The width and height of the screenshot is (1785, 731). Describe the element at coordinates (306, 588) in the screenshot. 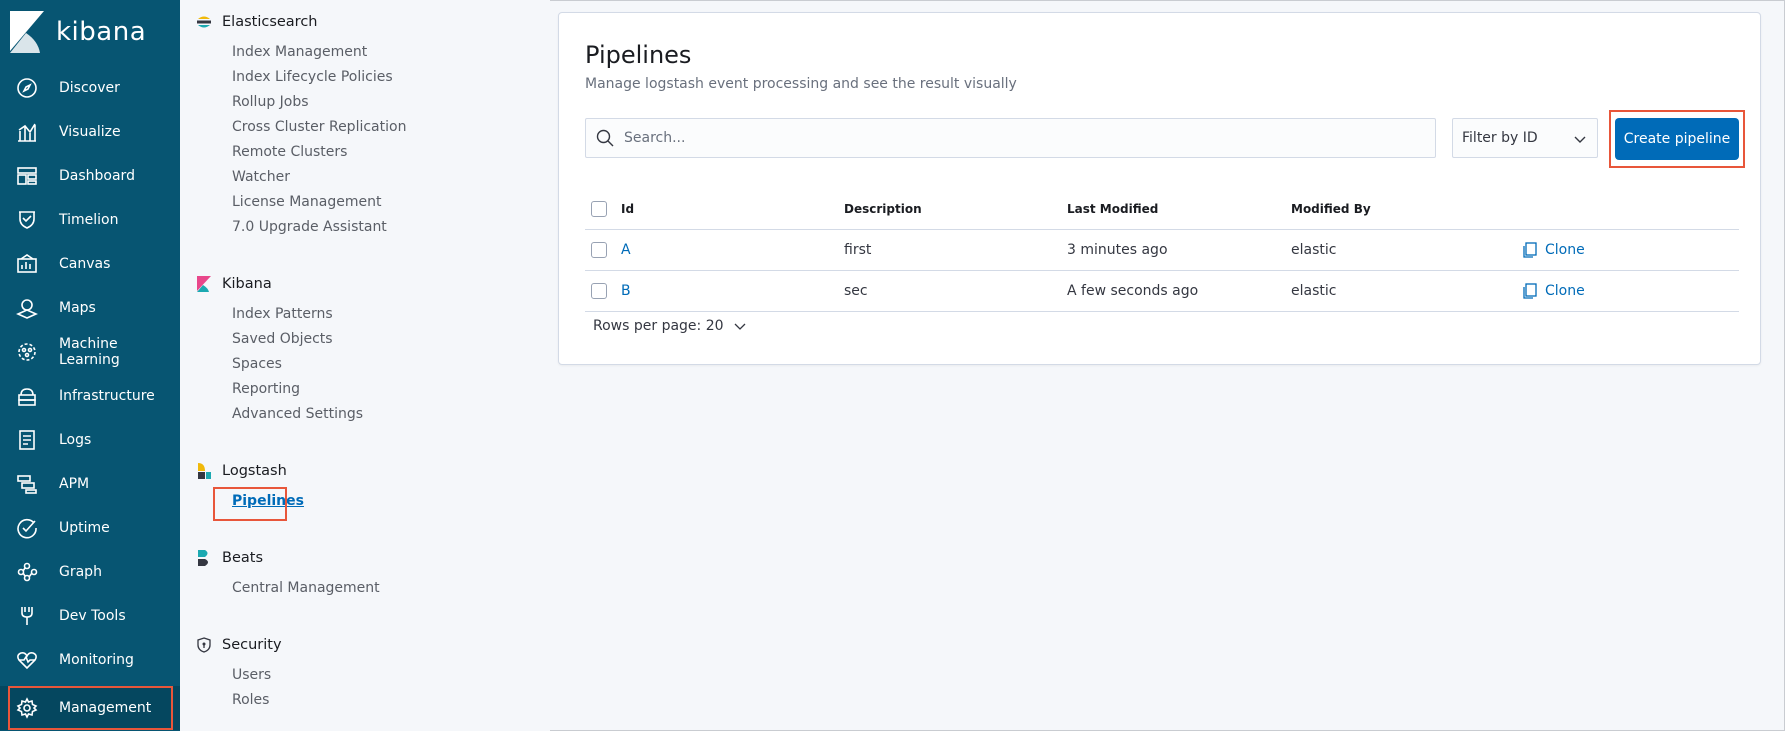

I see `menu-link-central-management: Central Management` at that location.